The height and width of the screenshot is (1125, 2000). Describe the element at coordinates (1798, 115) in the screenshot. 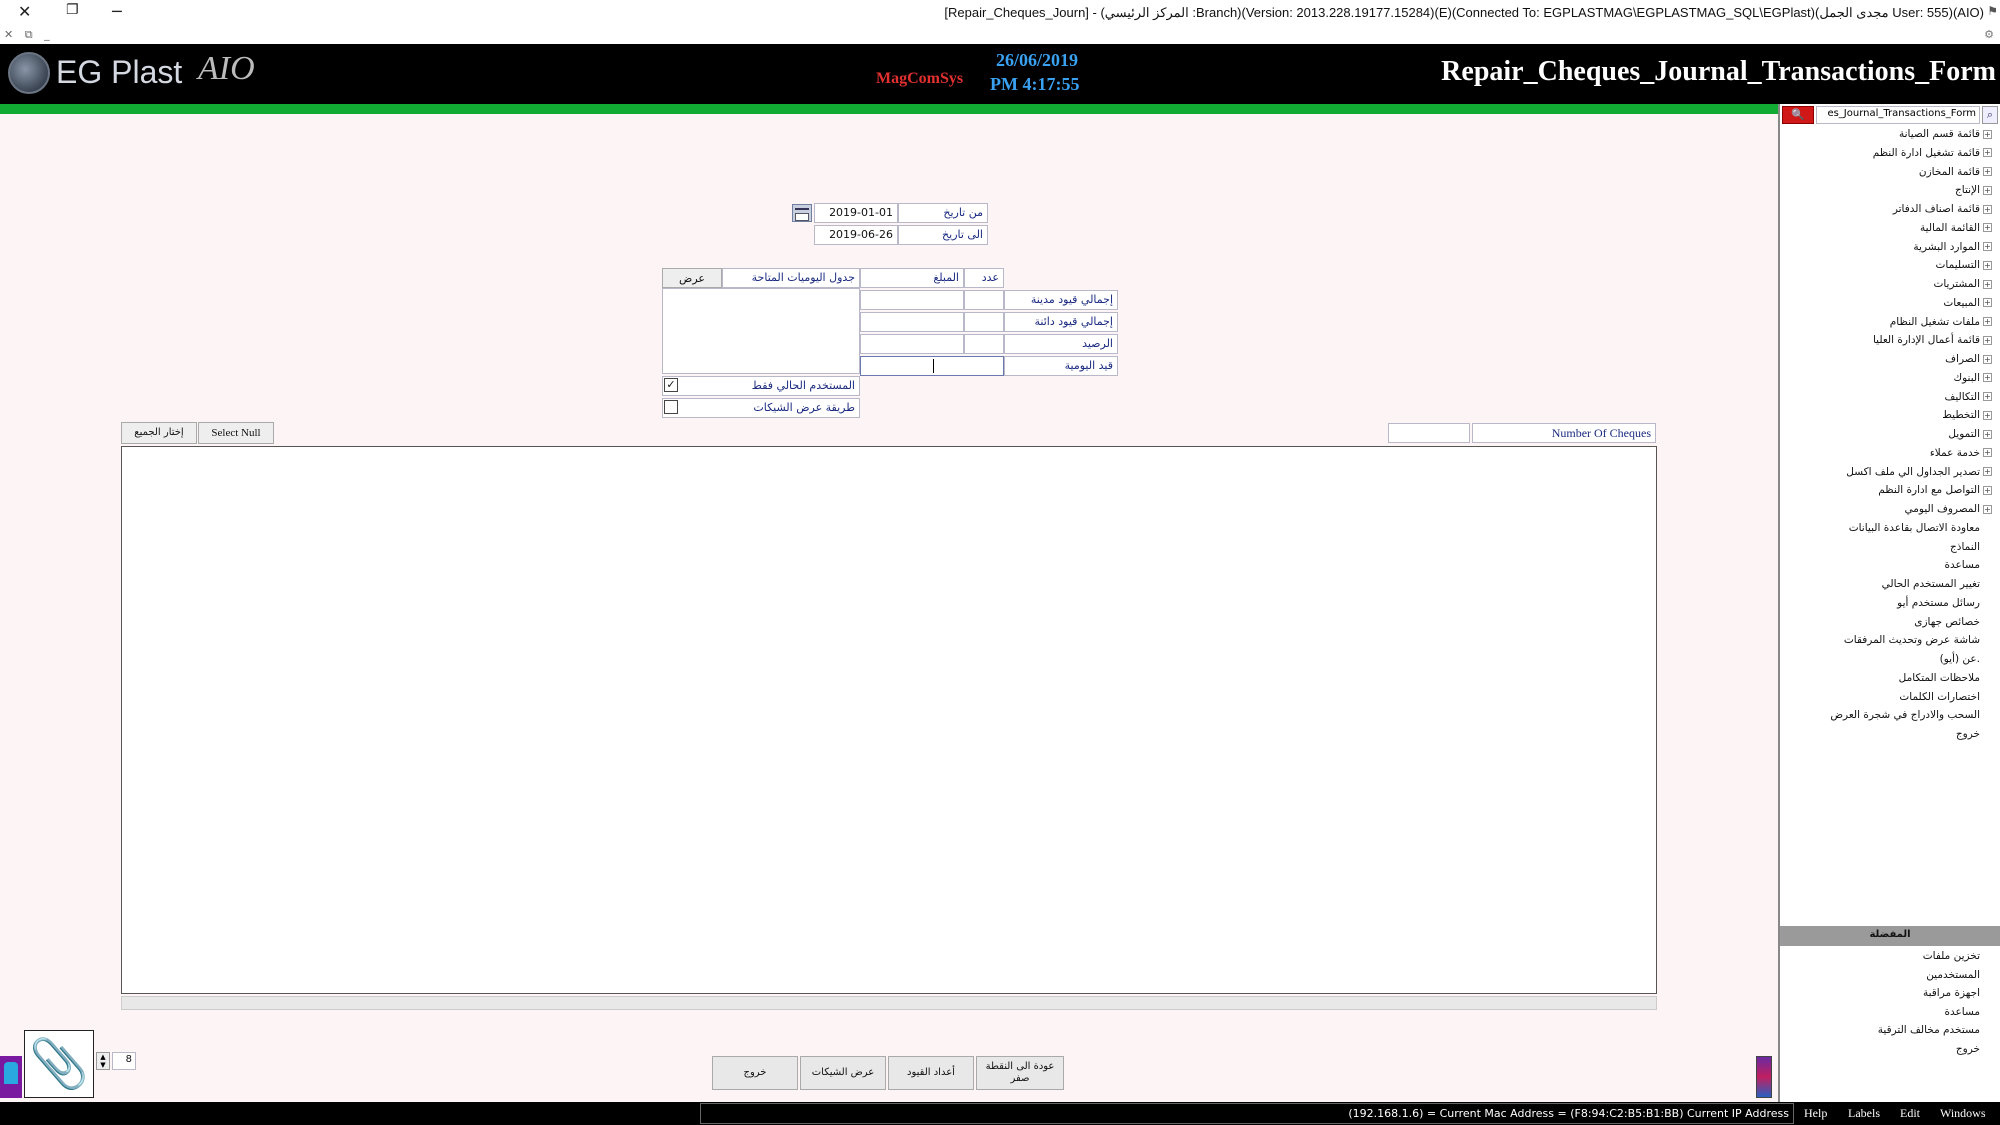

I see `search-button-icon: 🔍` at that location.